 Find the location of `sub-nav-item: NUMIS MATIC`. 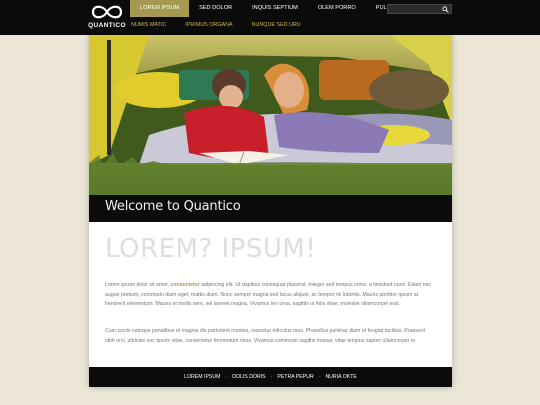

sub-nav-item: NUMIS MATIC is located at coordinates (153, 25).